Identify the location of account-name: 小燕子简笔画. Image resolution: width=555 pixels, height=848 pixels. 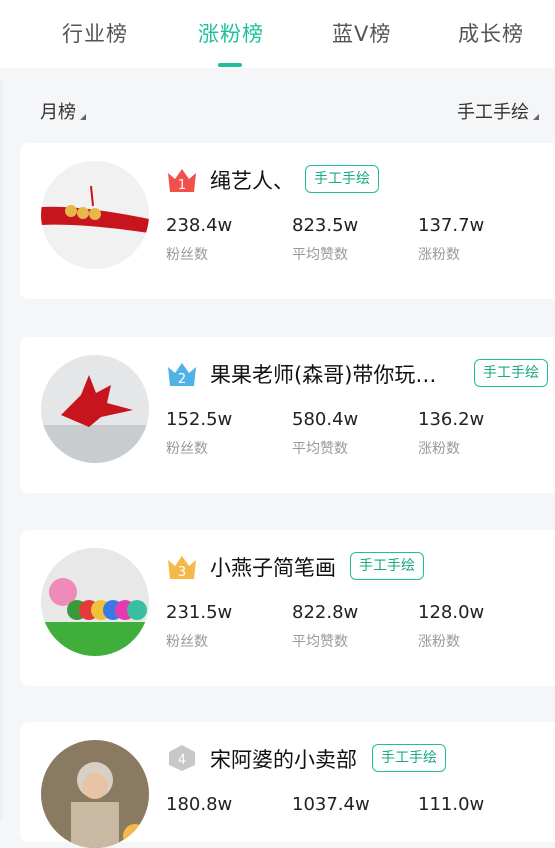
(273, 568).